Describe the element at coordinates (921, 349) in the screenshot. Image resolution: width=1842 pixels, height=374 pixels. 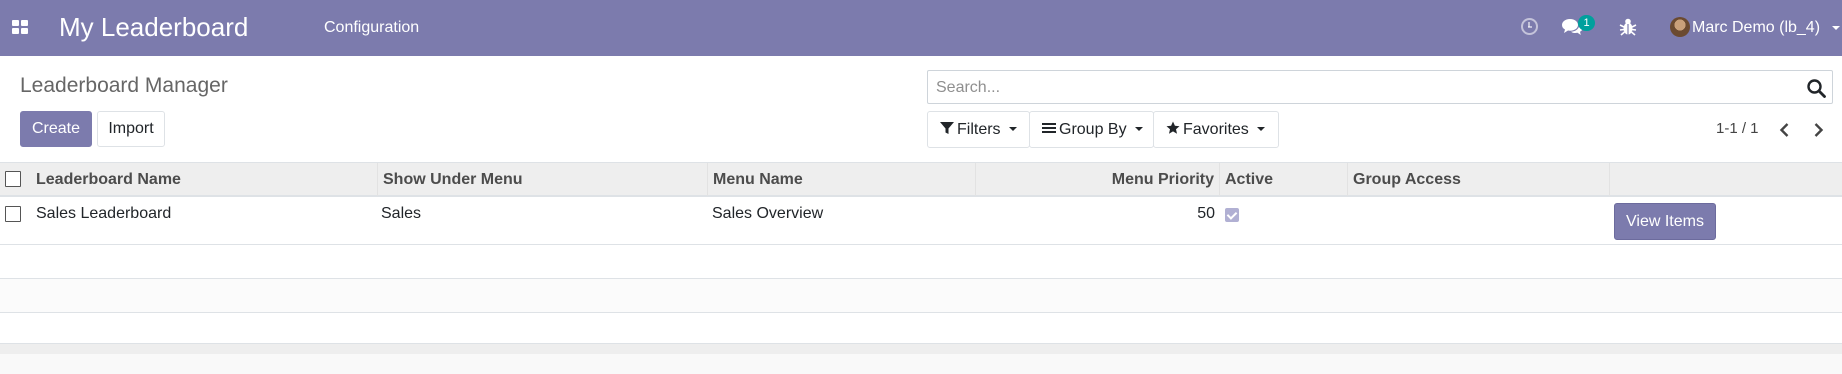
I see `table-footer` at that location.